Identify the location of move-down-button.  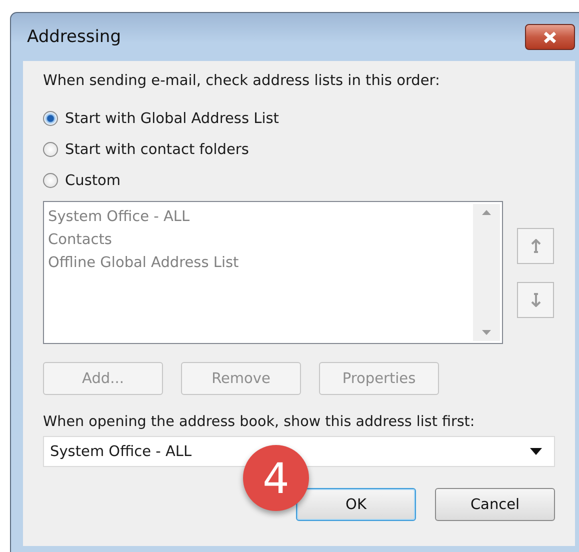
(535, 300).